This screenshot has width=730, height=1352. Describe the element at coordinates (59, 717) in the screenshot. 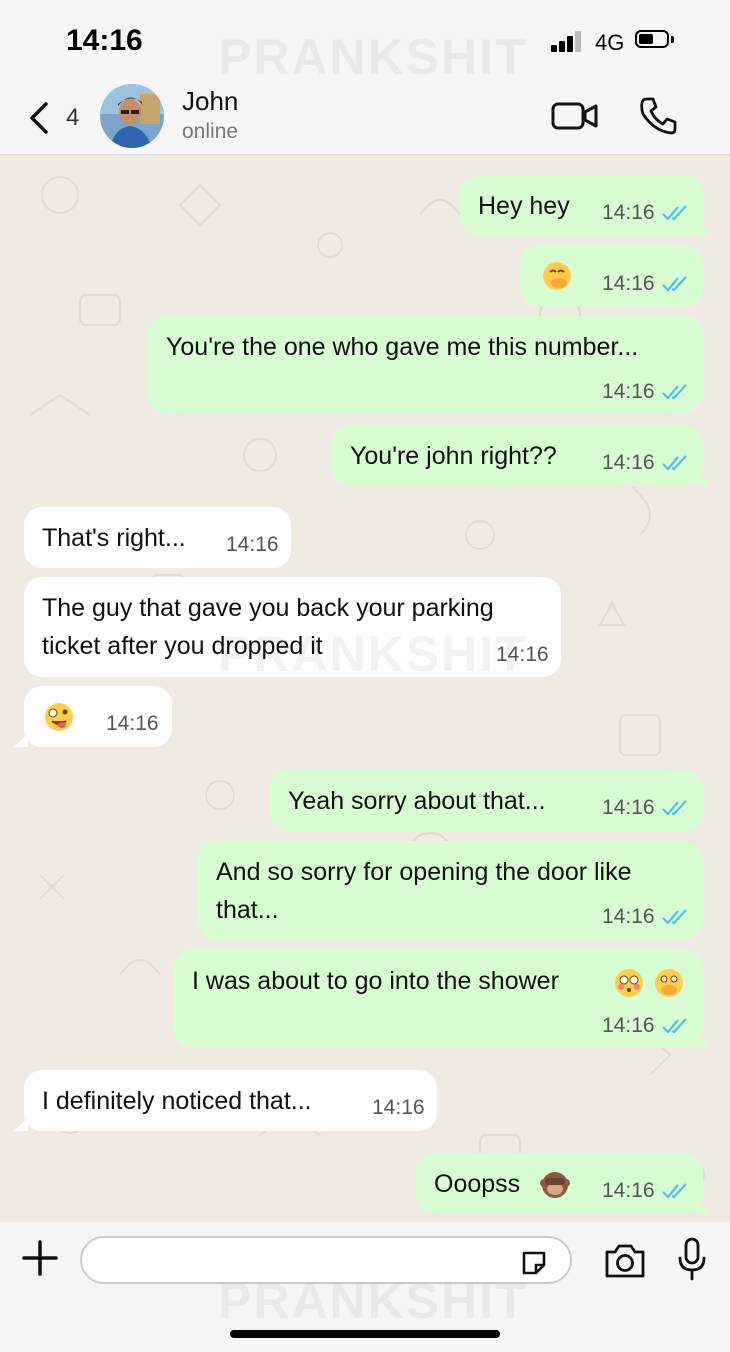

I see `zany-face-icon` at that location.